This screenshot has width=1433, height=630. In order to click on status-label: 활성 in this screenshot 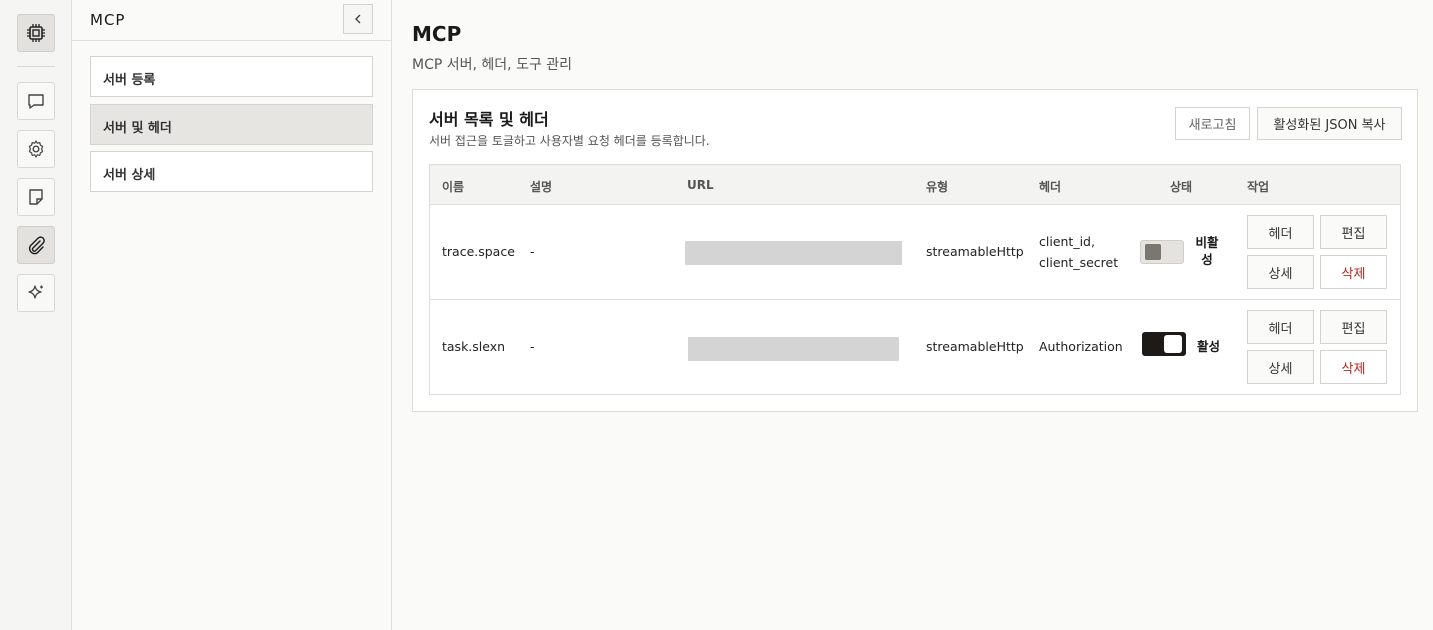, I will do `click(1208, 346)`.